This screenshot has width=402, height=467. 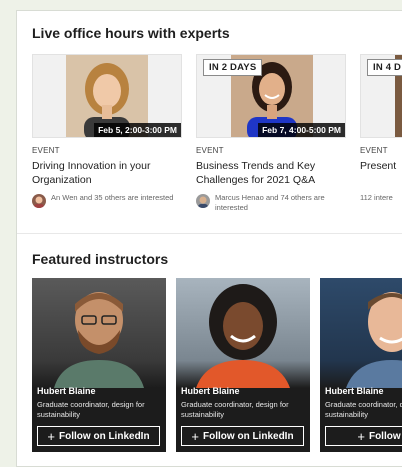 I want to click on event-card: IN 4 D EVENT Present 112 intere, so click(x=381, y=128).